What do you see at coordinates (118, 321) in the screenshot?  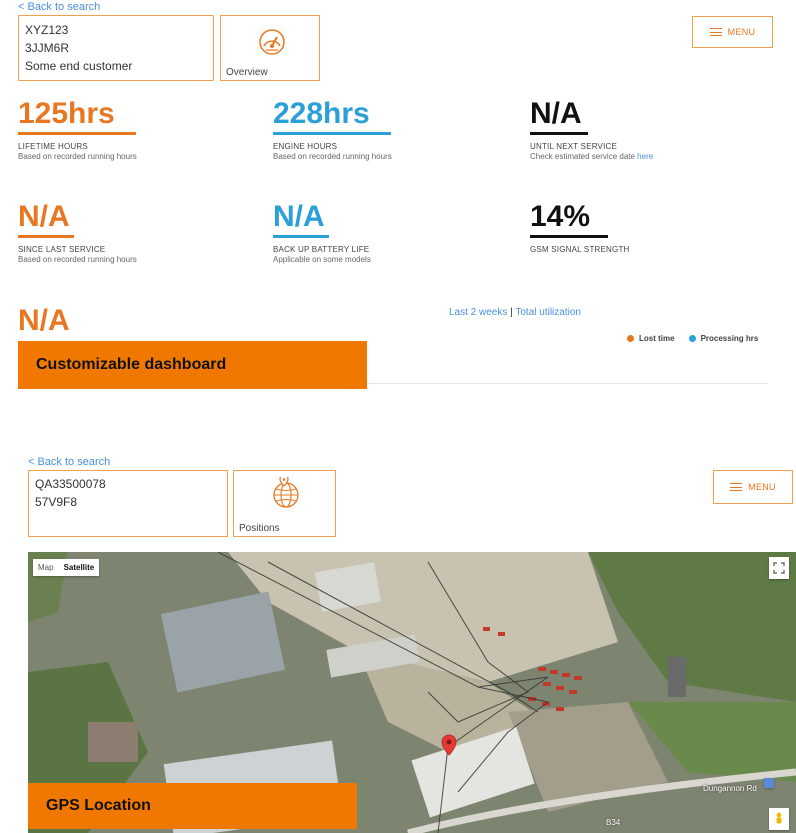 I see `stat-utilization: N/A` at bounding box center [118, 321].